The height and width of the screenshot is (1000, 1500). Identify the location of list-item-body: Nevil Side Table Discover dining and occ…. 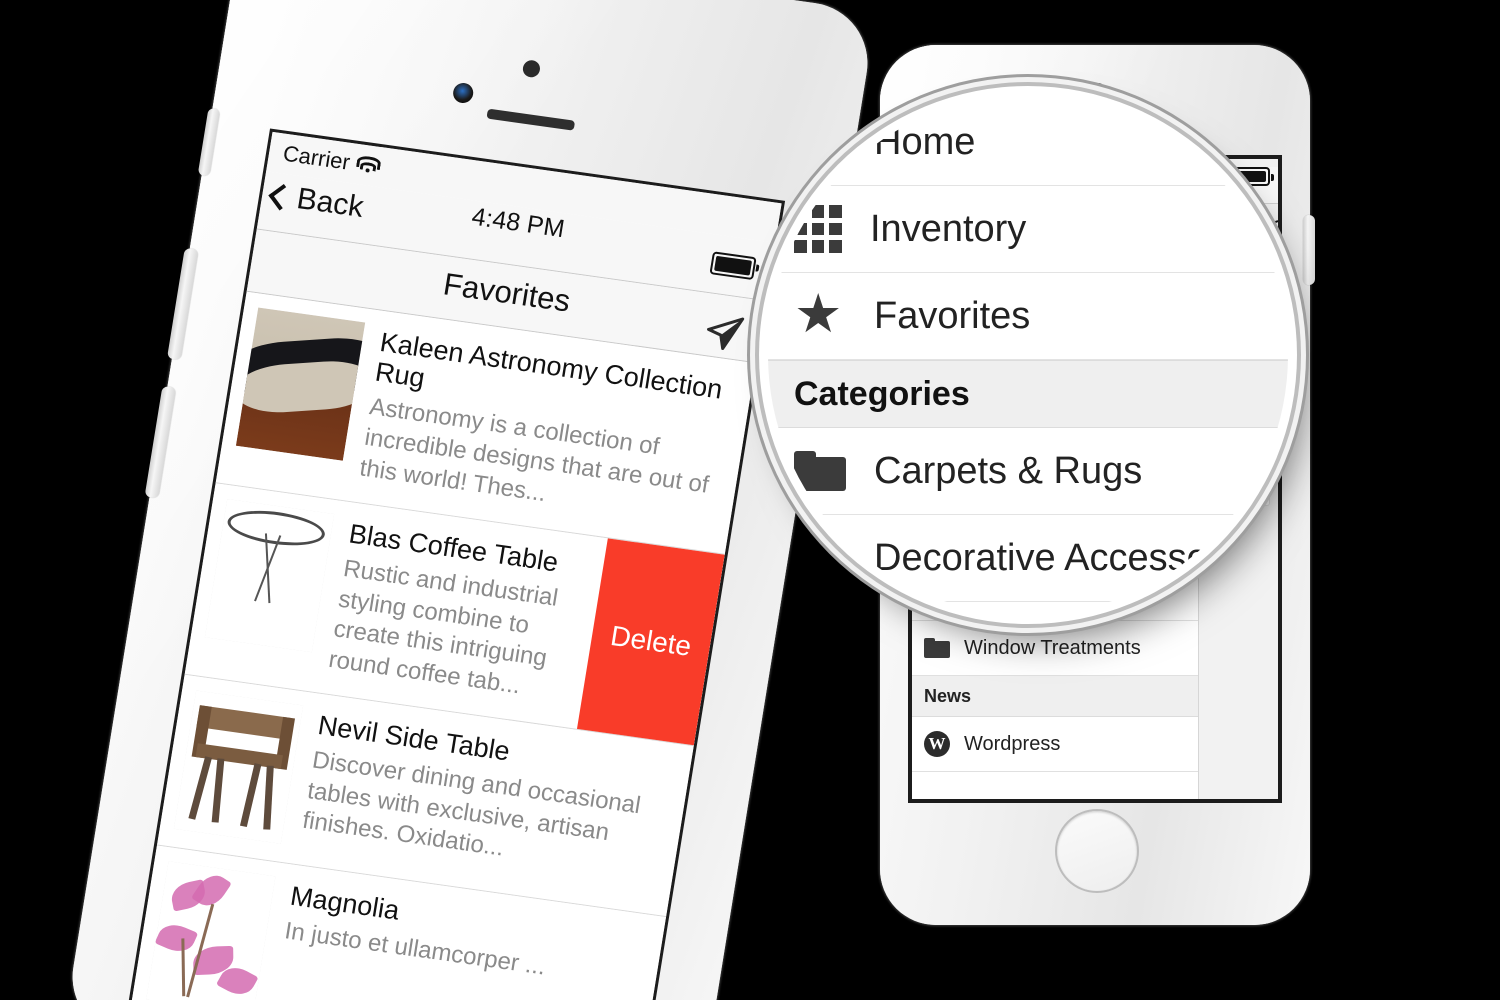
(488, 802).